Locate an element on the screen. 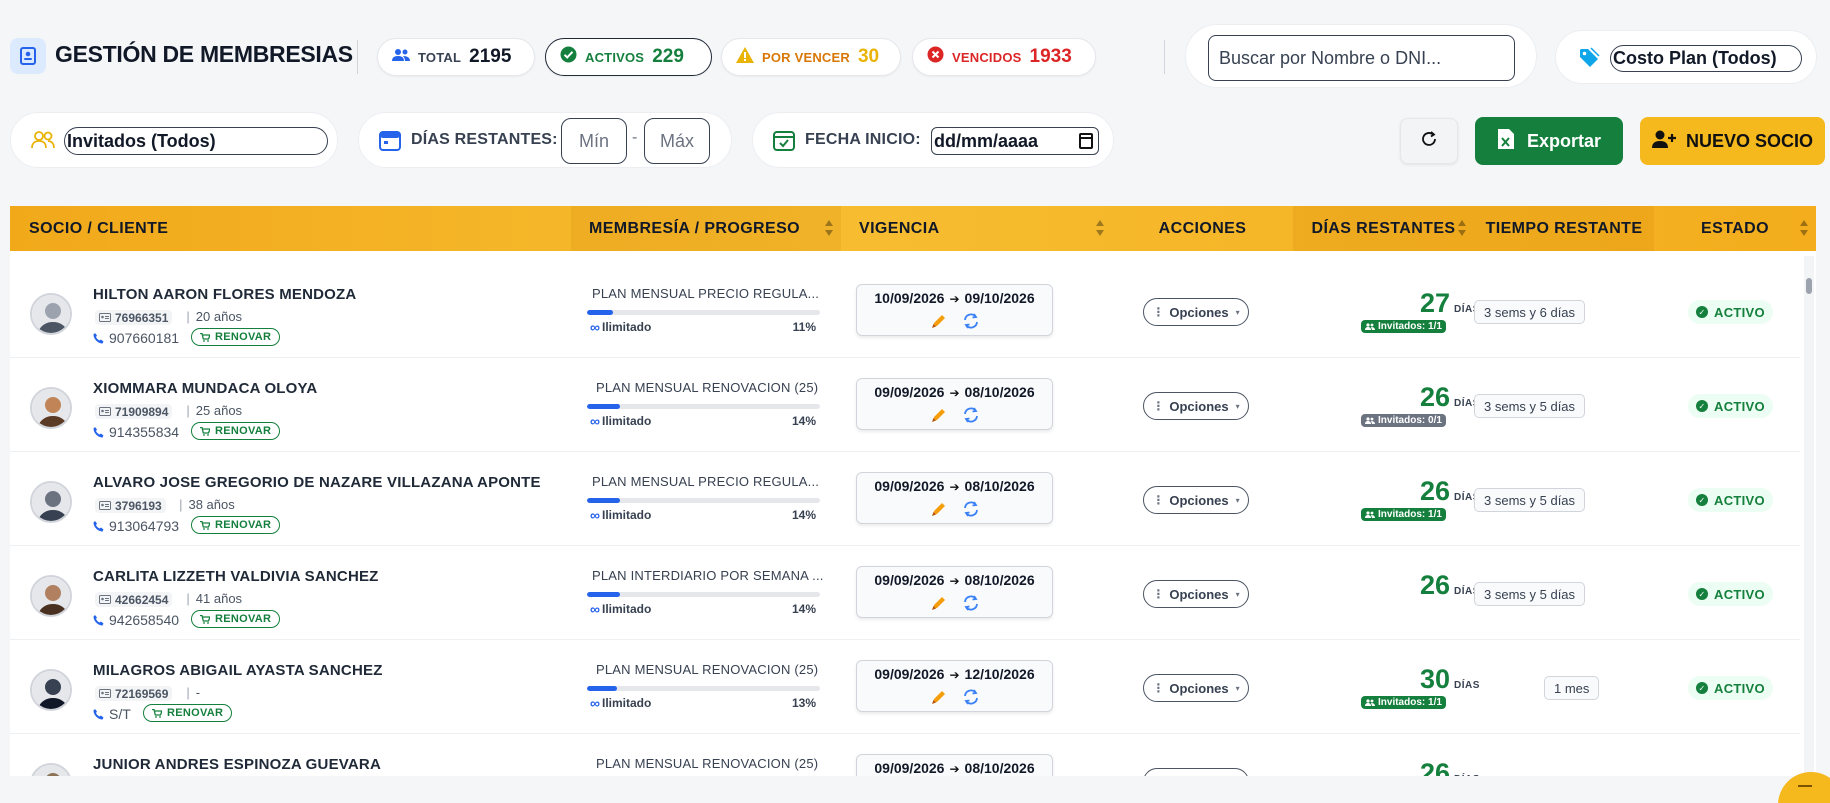 This screenshot has height=803, width=1830. tiempo-restante: 3 sems y 5 días is located at coordinates (1530, 594).